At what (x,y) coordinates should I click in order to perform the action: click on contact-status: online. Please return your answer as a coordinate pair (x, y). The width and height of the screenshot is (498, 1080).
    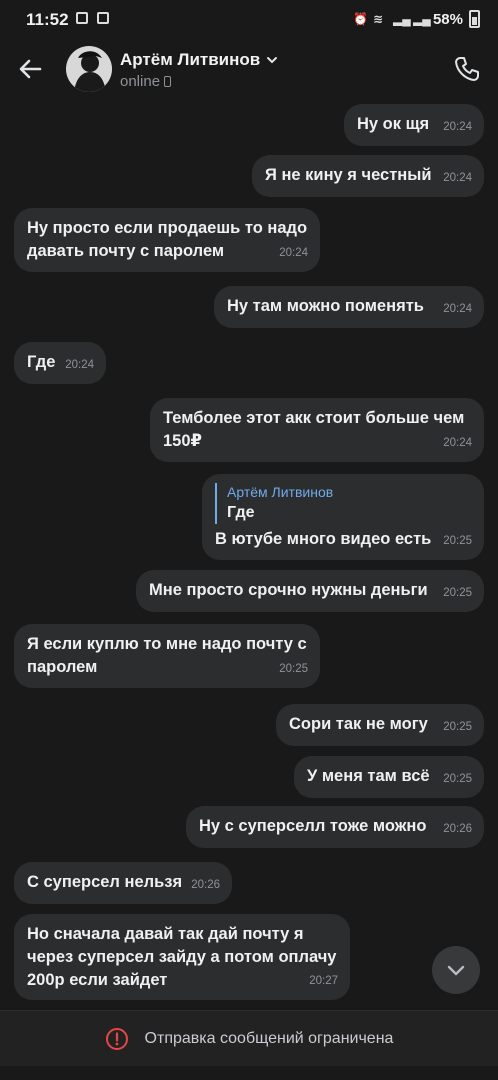
    Looking at the image, I should click on (146, 81).